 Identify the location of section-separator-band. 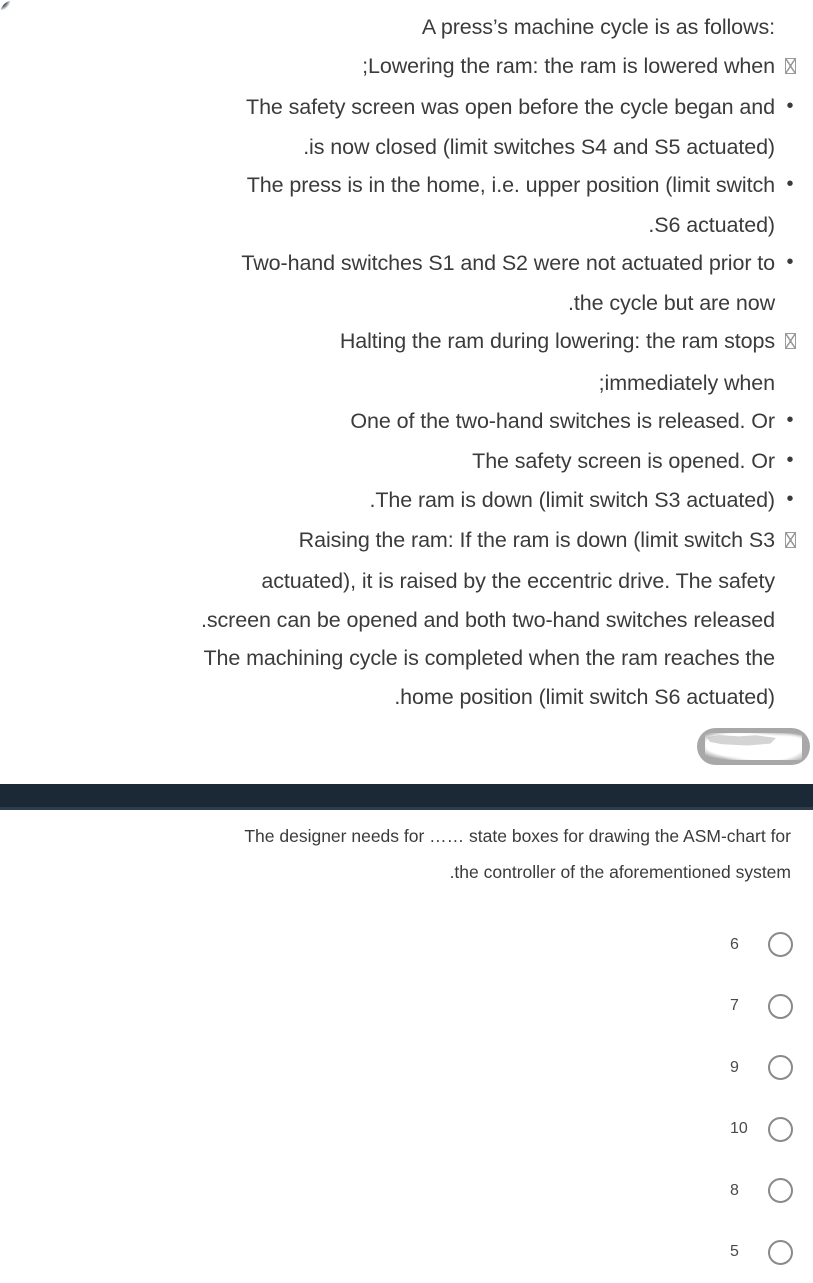
(406, 797).